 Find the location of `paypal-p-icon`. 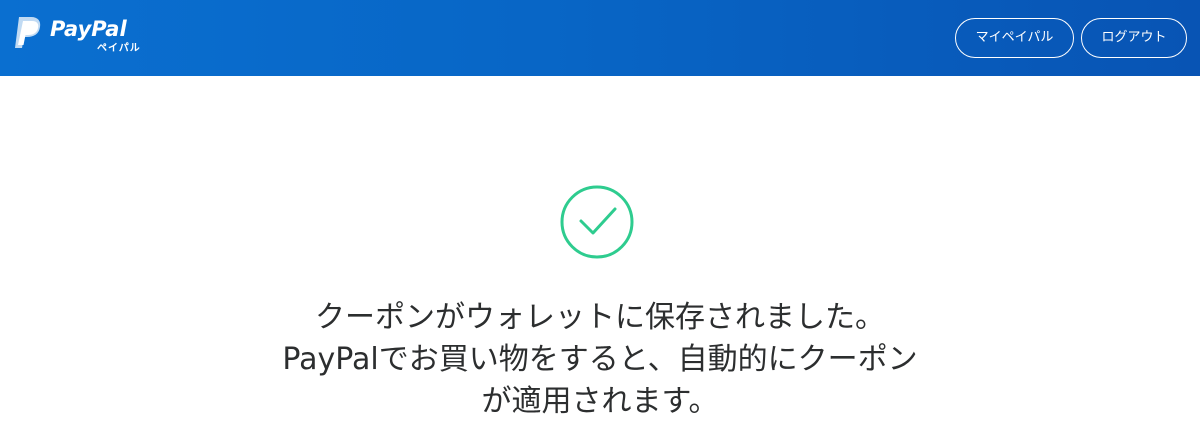

paypal-p-icon is located at coordinates (28, 32).